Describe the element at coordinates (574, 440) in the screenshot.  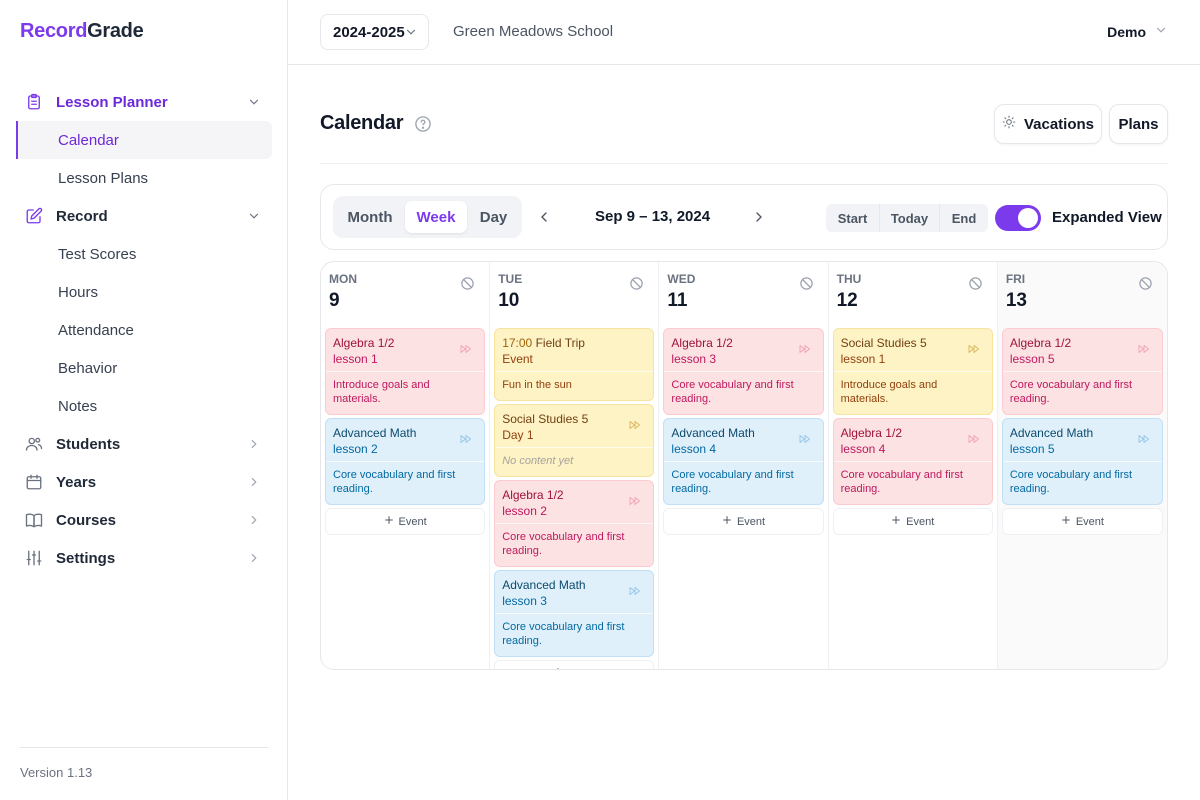
I see `lesson-card: Social Studies 5 Day 1 No content yet` at that location.